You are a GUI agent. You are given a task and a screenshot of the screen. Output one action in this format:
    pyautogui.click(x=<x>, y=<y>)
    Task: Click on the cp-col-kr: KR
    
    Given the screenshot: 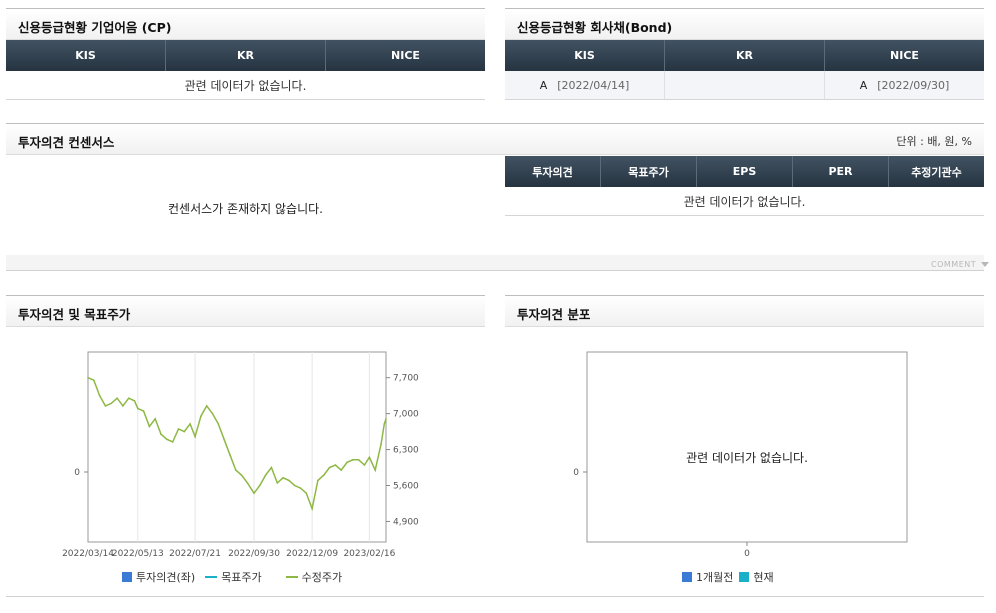 What is the action you would take?
    pyautogui.click(x=246, y=55)
    